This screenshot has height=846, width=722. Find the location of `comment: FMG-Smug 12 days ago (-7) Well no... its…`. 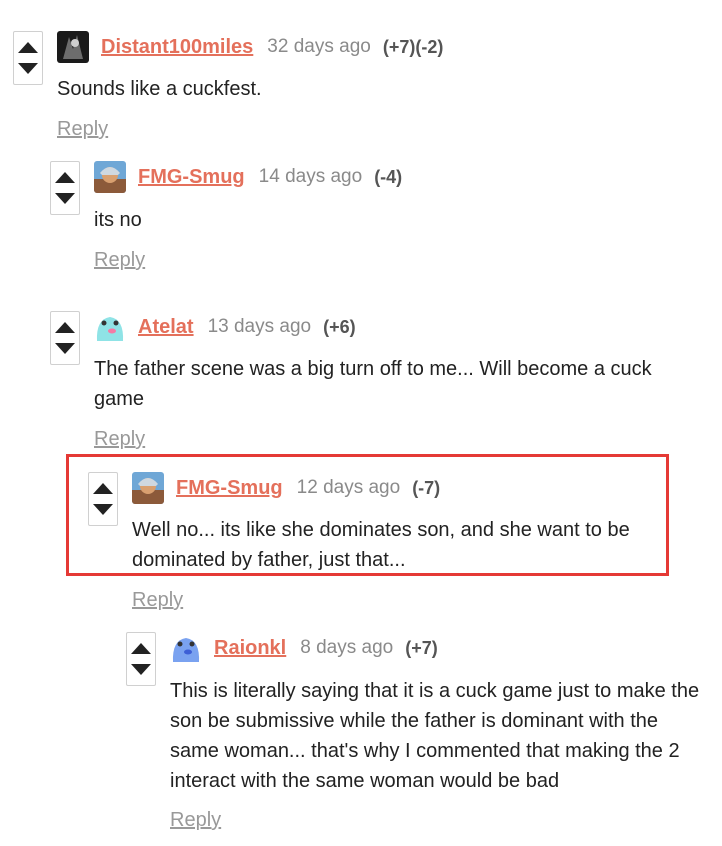

comment: FMG-Smug 12 days ago (-7) Well no... its… is located at coordinates (398, 544).